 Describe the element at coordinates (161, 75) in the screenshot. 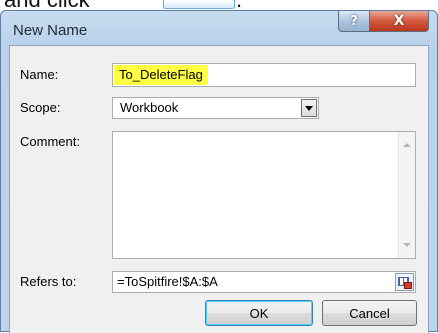

I see `name-value: To_DeleteFlag` at that location.